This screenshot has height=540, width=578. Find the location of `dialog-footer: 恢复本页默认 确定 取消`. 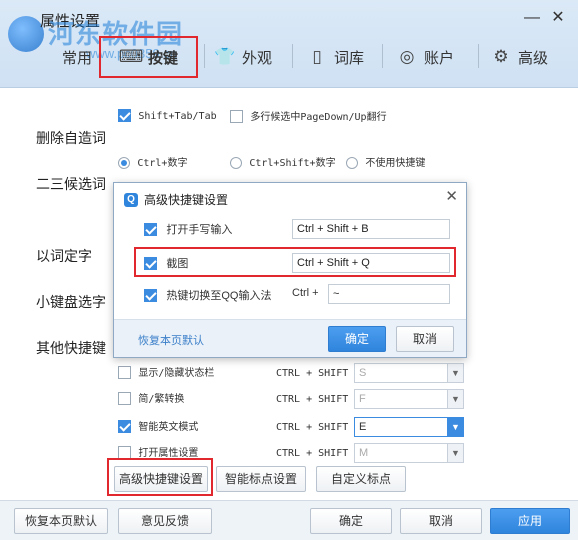

dialog-footer: 恢复本页默认 确定 取消 is located at coordinates (290, 338).